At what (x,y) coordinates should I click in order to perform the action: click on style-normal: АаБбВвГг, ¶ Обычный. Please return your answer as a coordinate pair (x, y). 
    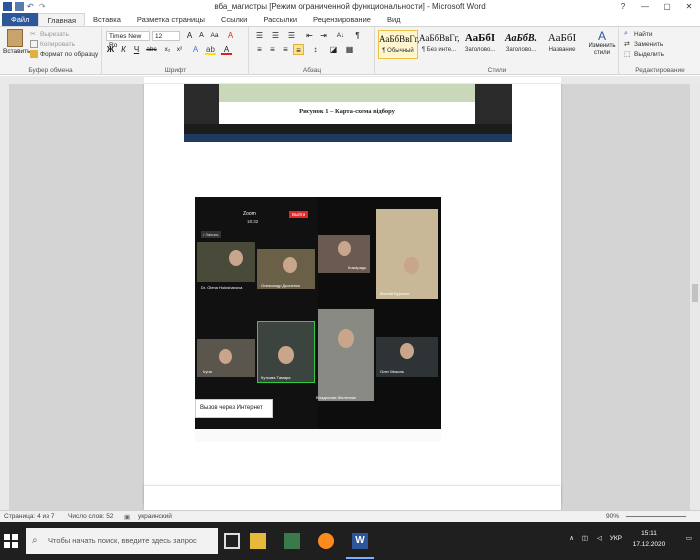
    Looking at the image, I should click on (399, 44).